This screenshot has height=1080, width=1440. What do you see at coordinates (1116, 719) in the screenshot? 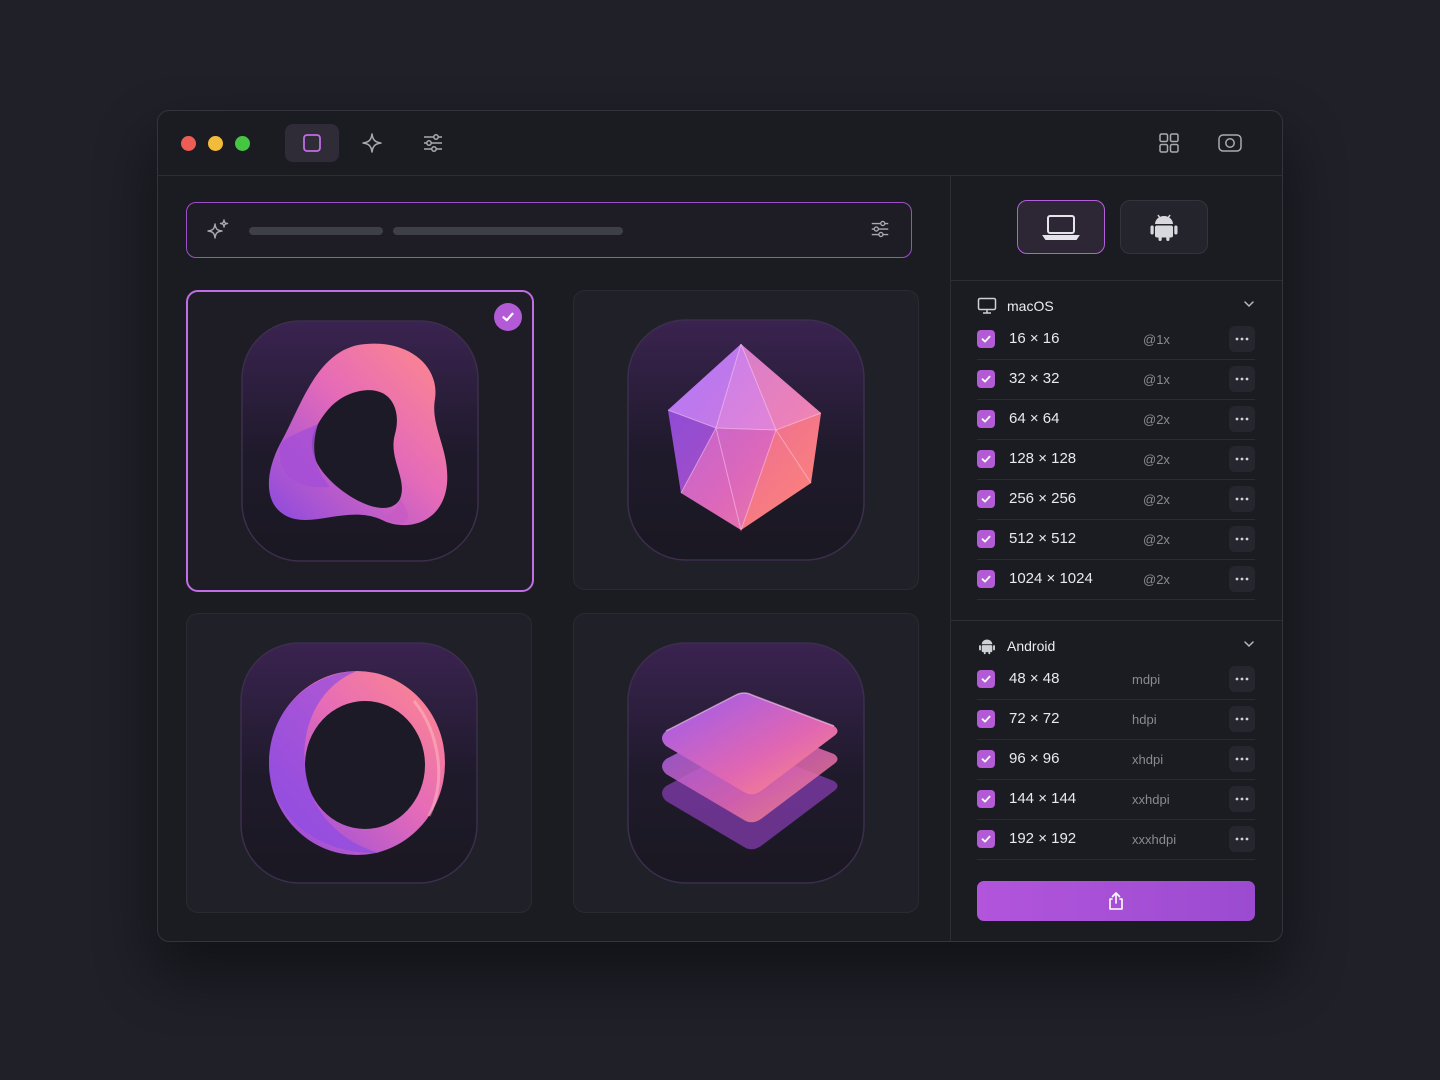
I see `size-row: 72 × 72 hdpi` at bounding box center [1116, 719].